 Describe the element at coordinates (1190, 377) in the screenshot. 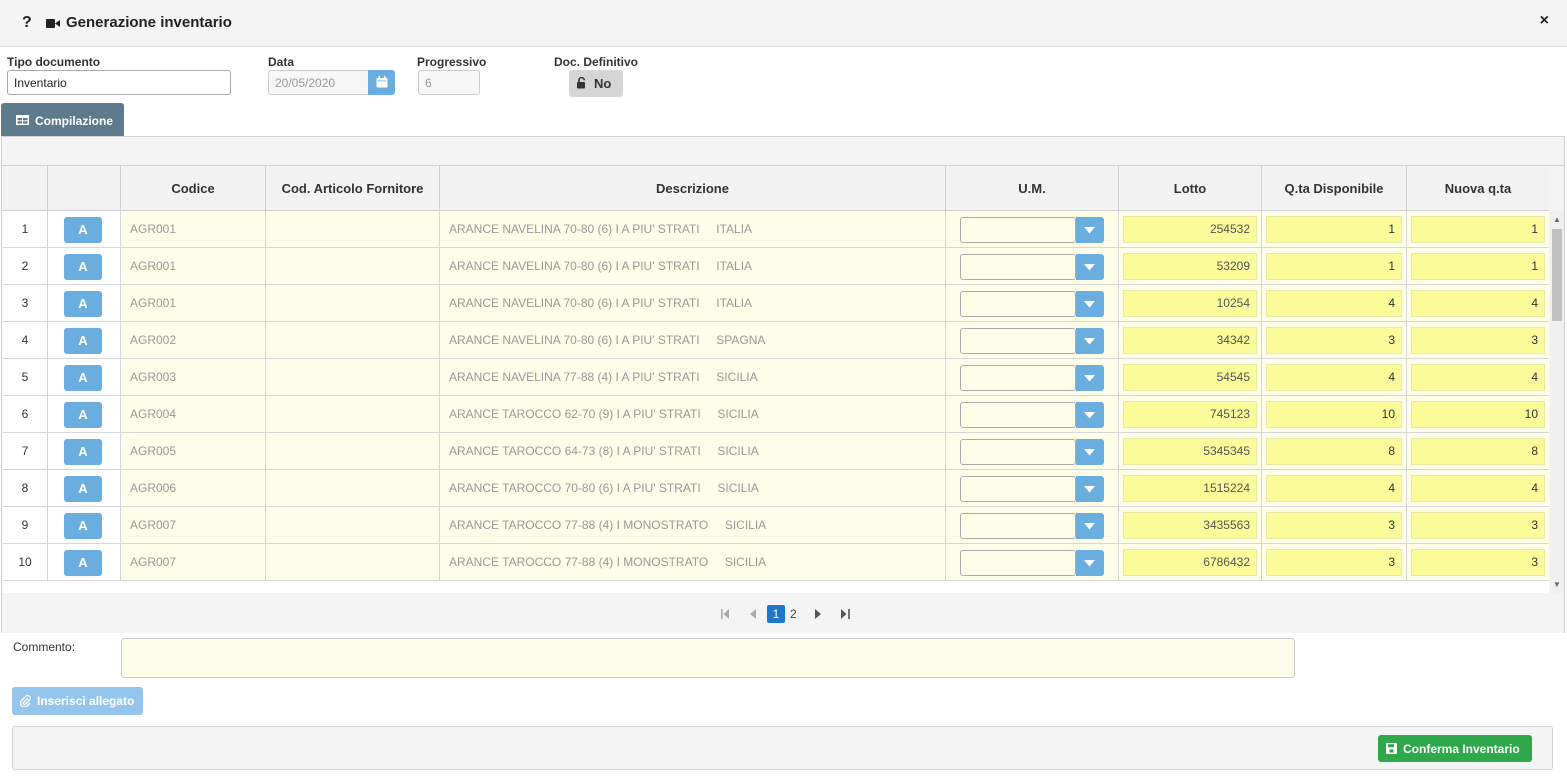

I see `lotto-input: 54545` at that location.